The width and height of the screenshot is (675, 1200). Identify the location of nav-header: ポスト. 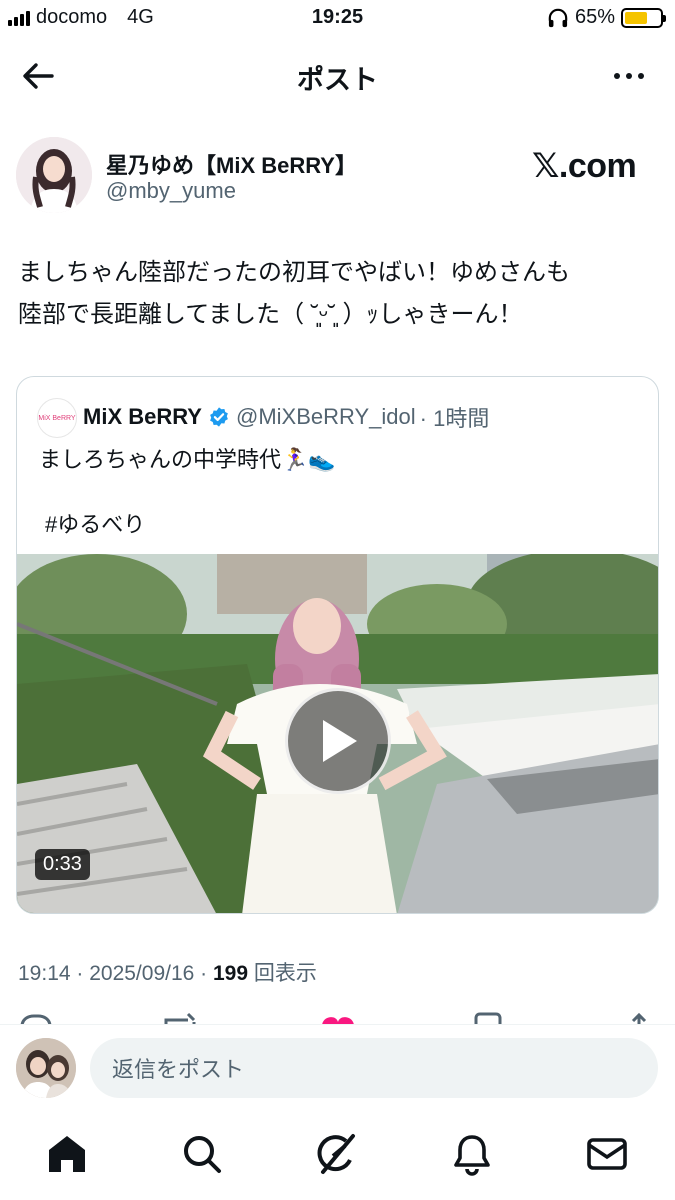
(337, 76).